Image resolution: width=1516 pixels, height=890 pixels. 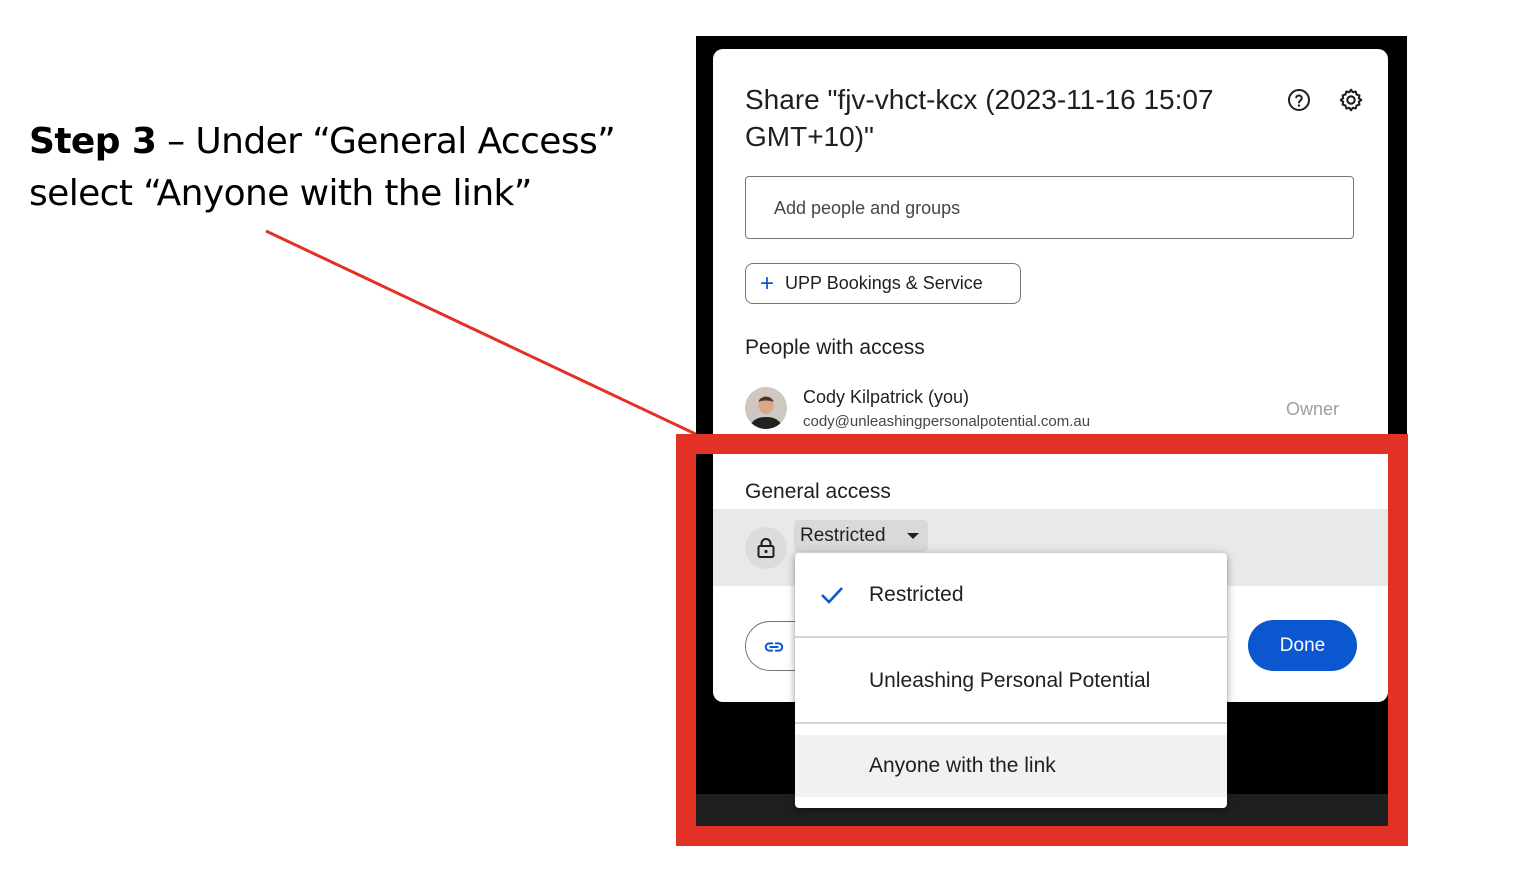 I want to click on instruction-step: Step 3, so click(x=93, y=141).